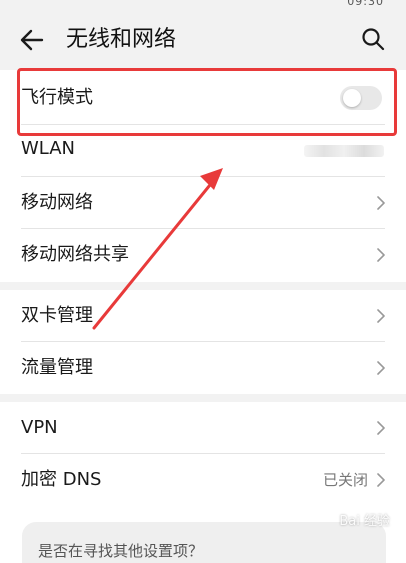  What do you see at coordinates (203, 316) in the screenshot?
I see `dual-sim-row: 双卡管理` at bounding box center [203, 316].